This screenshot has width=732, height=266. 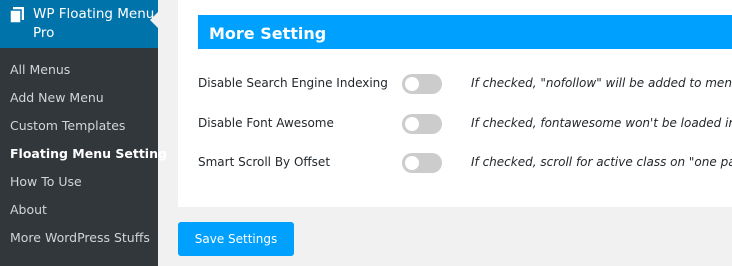 I want to click on smart-scroll-toggle, so click(x=422, y=163).